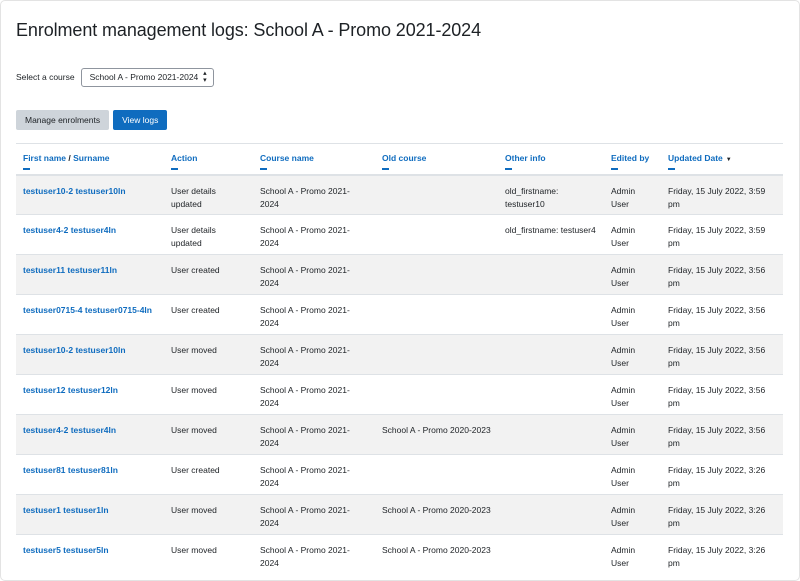  What do you see at coordinates (144, 77) in the screenshot?
I see `course-select-value: School A - Promo 2021-2024` at bounding box center [144, 77].